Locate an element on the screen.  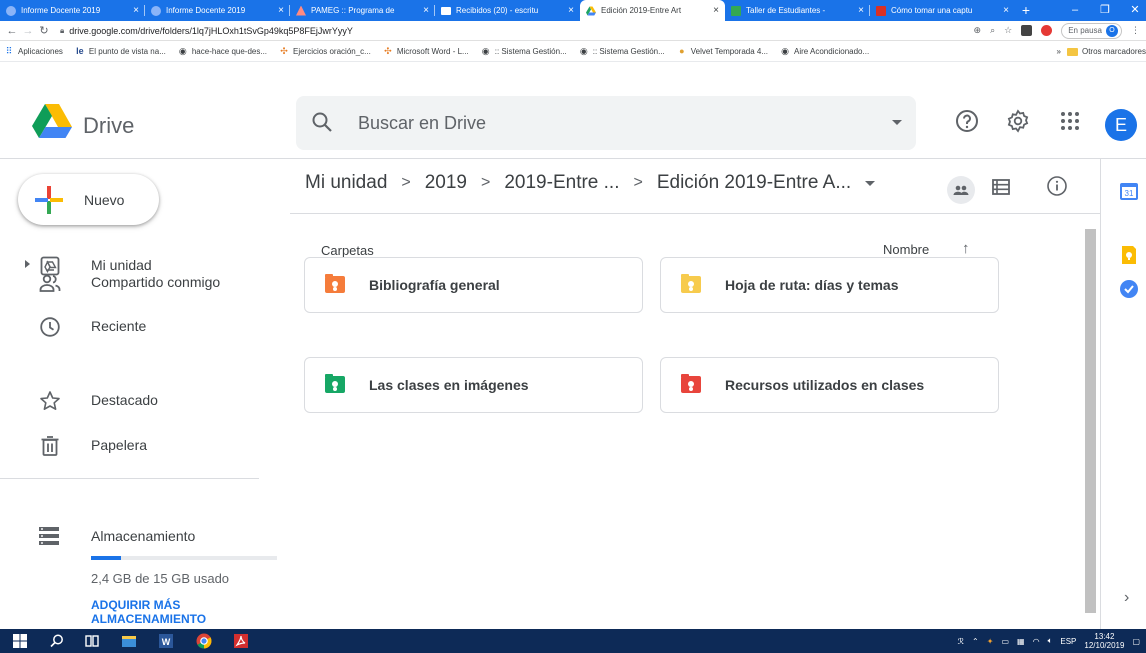
search-input is located at coordinates (598, 123).